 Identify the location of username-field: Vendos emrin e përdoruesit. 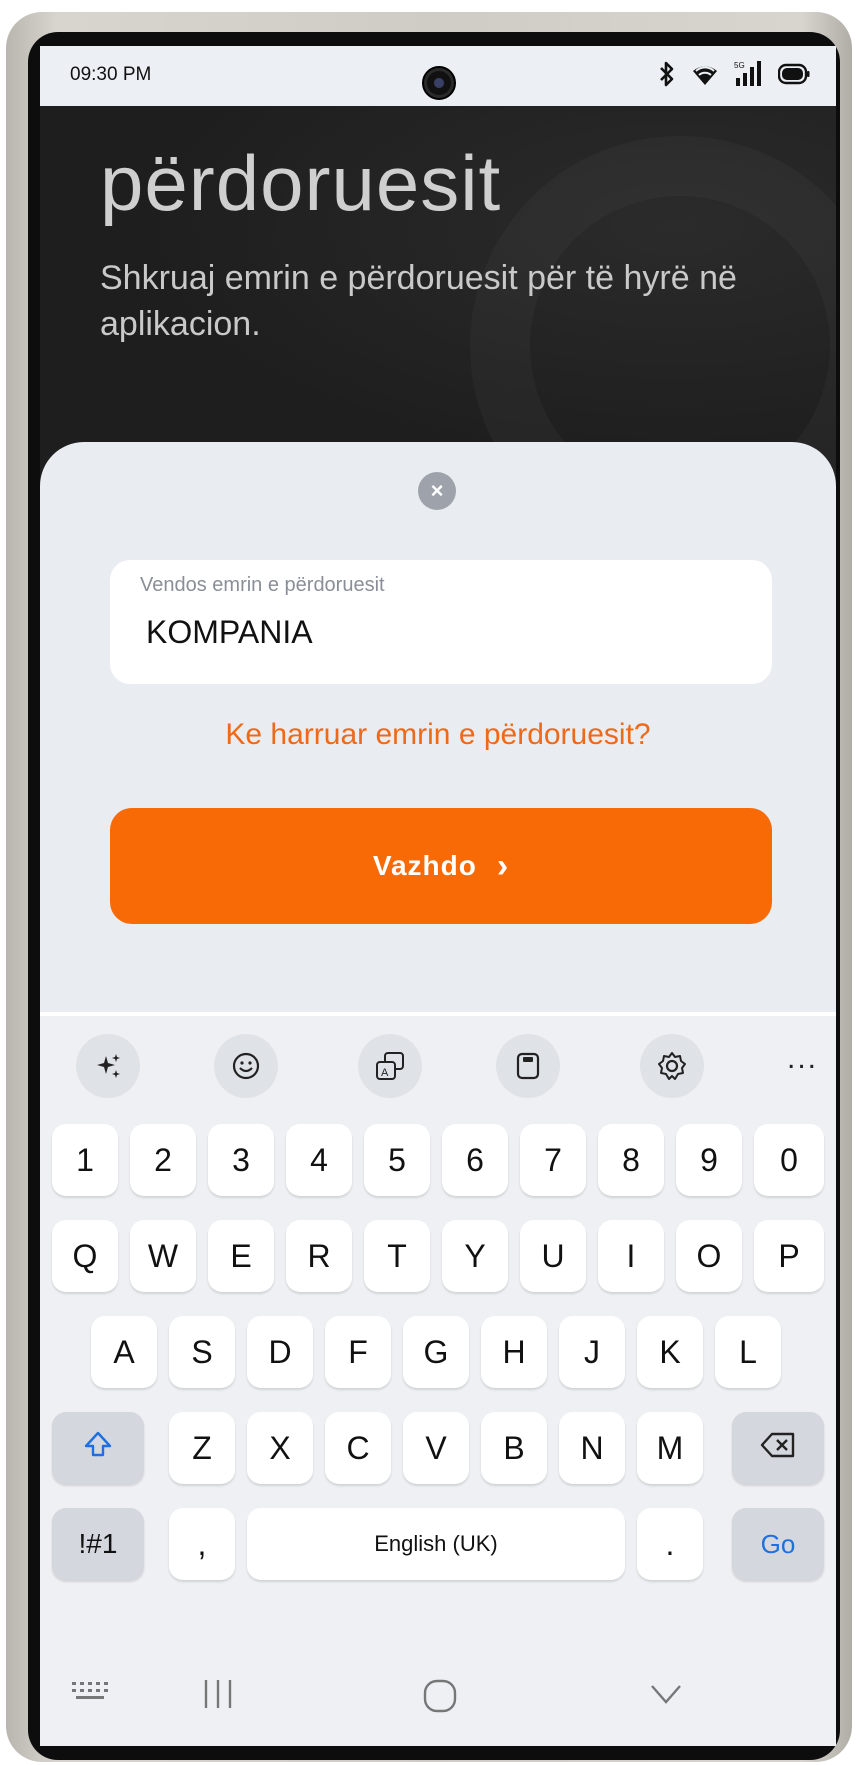
(441, 622).